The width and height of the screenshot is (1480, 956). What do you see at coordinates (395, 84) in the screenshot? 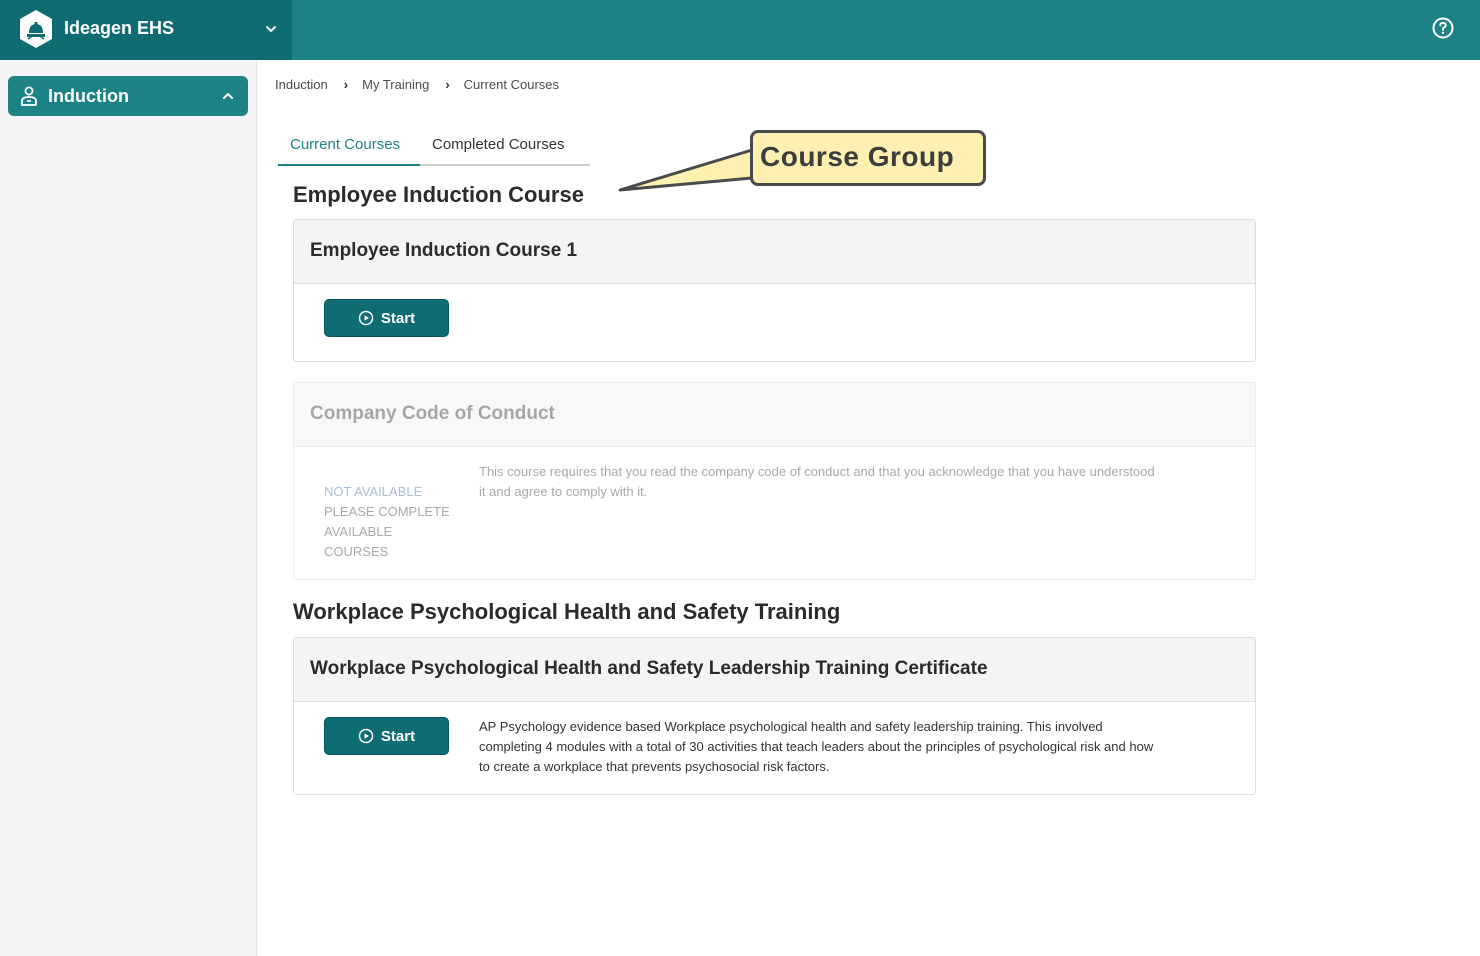
I see `breadcrumb-item-my-training: My Training` at bounding box center [395, 84].